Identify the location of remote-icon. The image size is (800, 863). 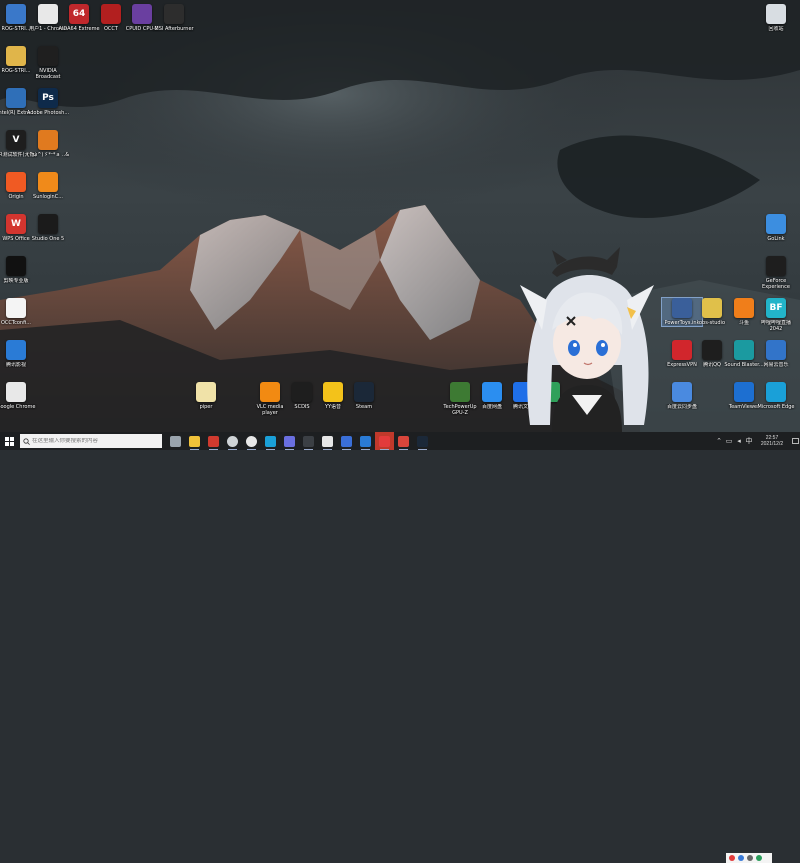
(365, 441).